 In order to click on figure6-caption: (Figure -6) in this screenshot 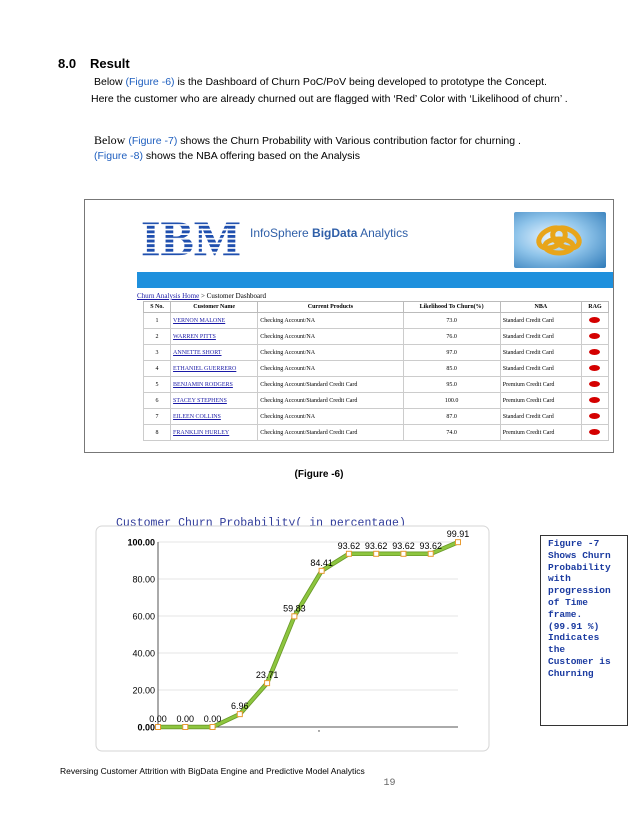, I will do `click(319, 474)`.